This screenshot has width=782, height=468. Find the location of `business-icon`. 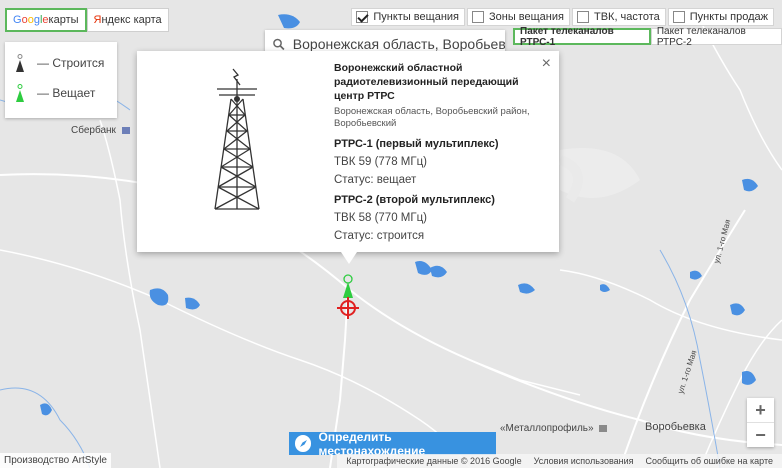

business-icon is located at coordinates (603, 428).